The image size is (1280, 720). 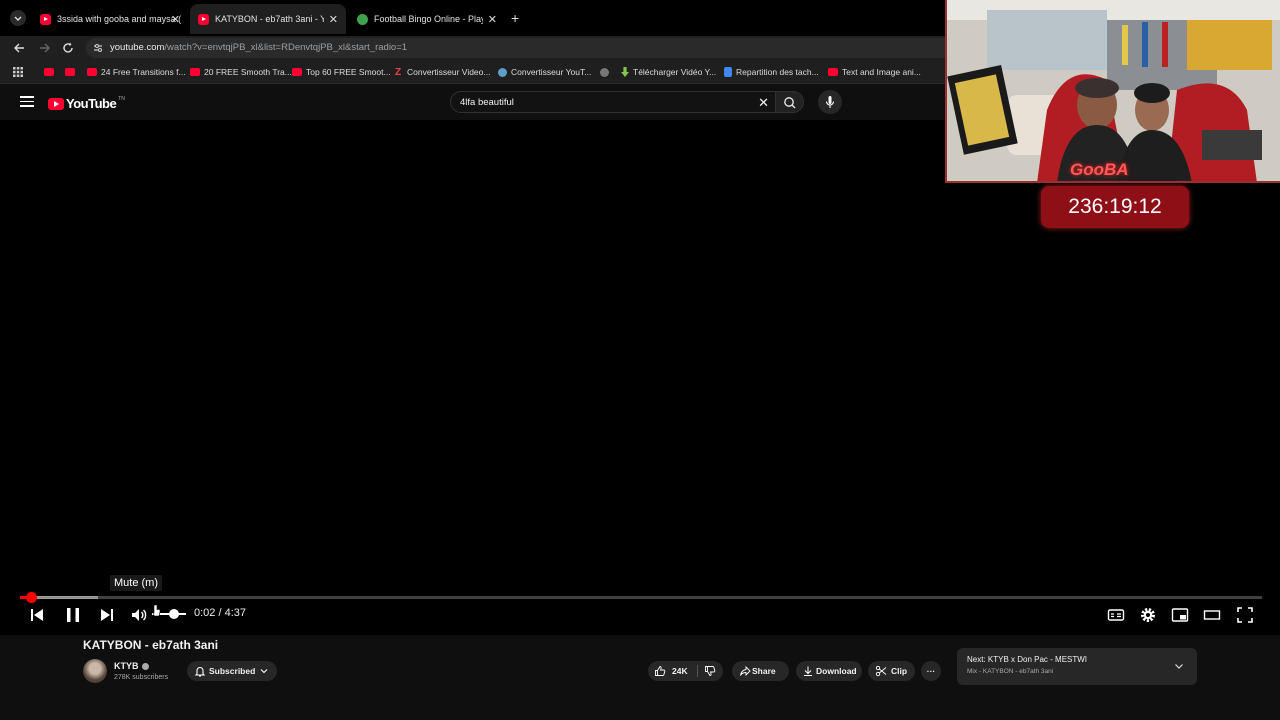 What do you see at coordinates (18, 72) in the screenshot?
I see `apps-icon` at bounding box center [18, 72].